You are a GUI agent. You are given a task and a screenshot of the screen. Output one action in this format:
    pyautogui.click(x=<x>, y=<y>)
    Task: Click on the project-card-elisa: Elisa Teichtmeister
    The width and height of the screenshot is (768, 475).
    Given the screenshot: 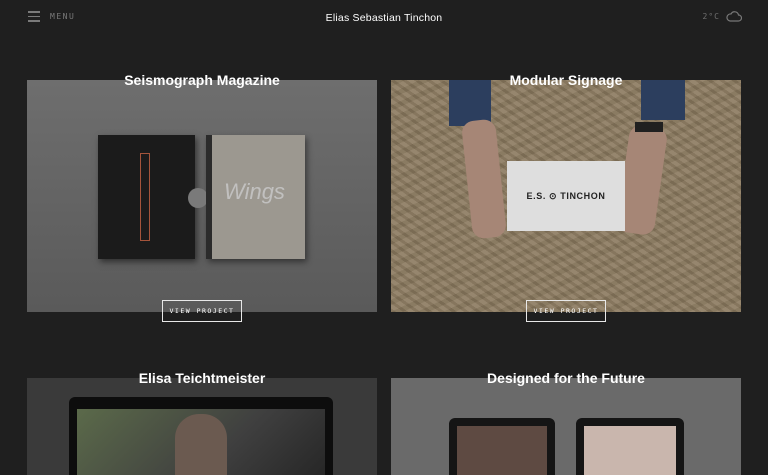 What is the action you would take?
    pyautogui.click(x=202, y=422)
    